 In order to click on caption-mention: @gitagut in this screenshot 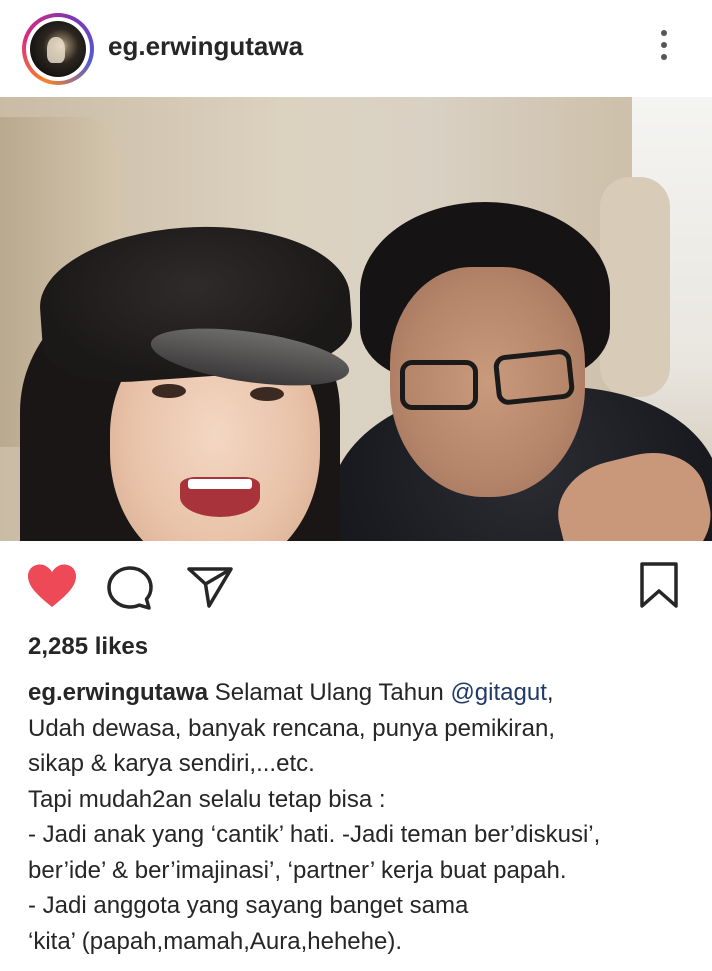, I will do `click(498, 692)`.